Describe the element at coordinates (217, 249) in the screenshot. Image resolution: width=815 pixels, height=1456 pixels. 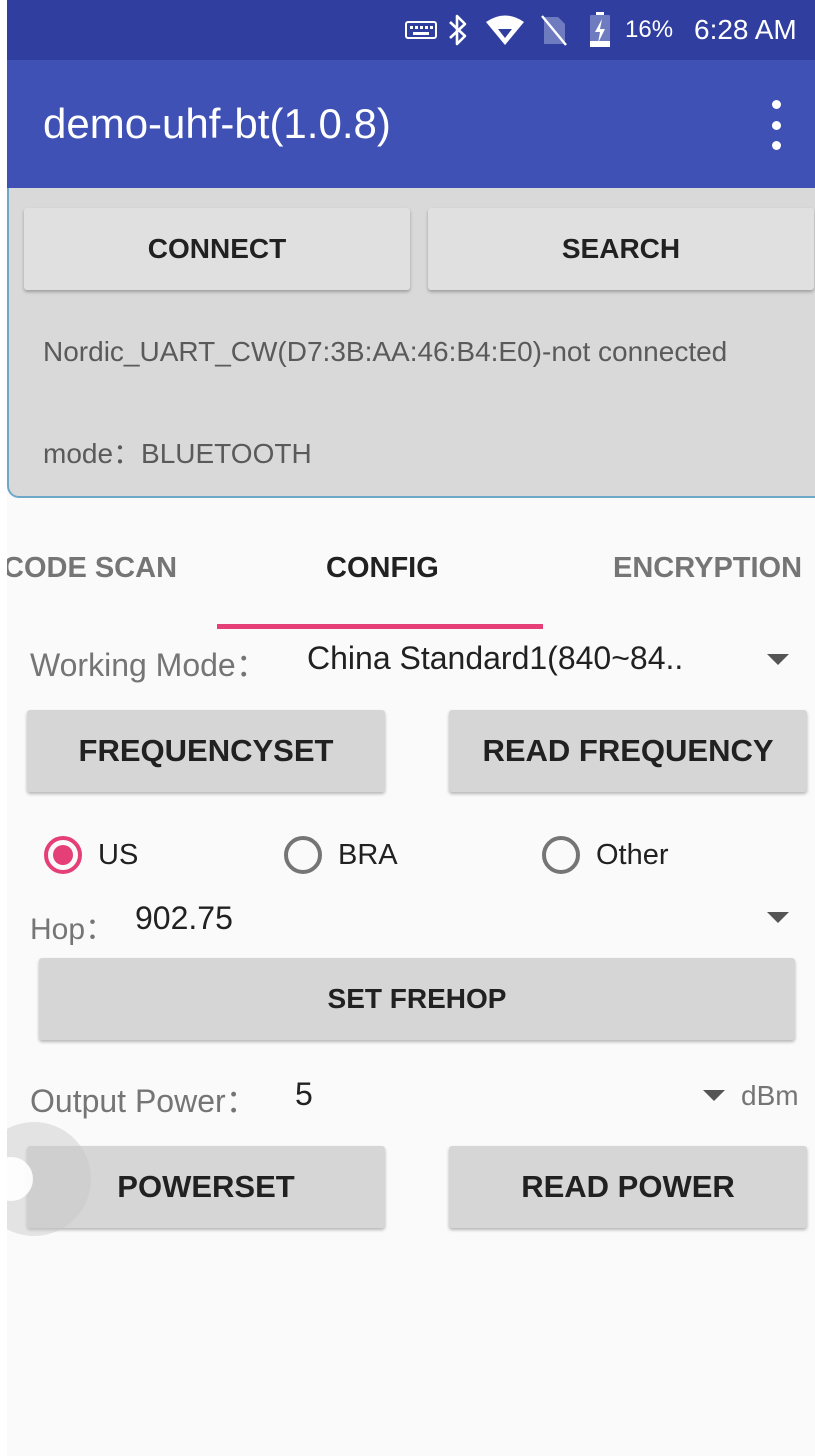
I see `connect-button: CONNECT` at that location.